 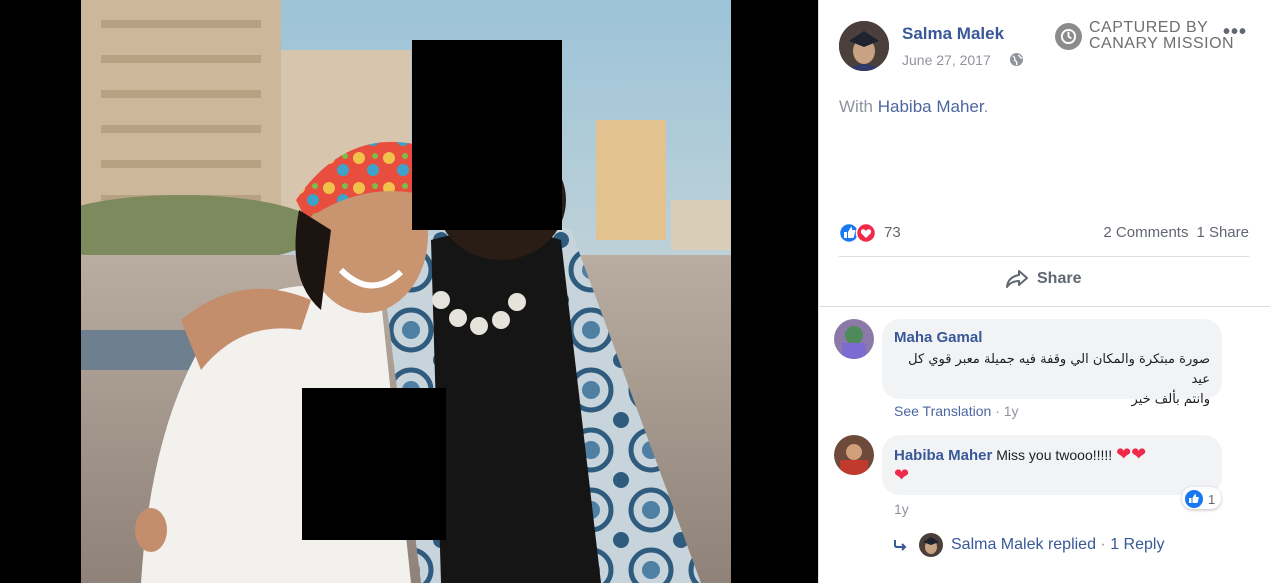 What do you see at coordinates (931, 106) in the screenshot?
I see `tagged-person-link: Habiba Maher` at bounding box center [931, 106].